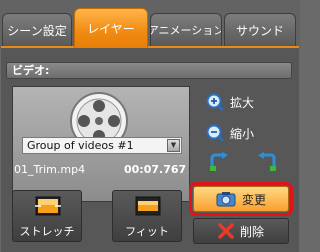  Describe the element at coordinates (173, 145) in the screenshot. I see `chevron-down-icon: ▼` at that location.